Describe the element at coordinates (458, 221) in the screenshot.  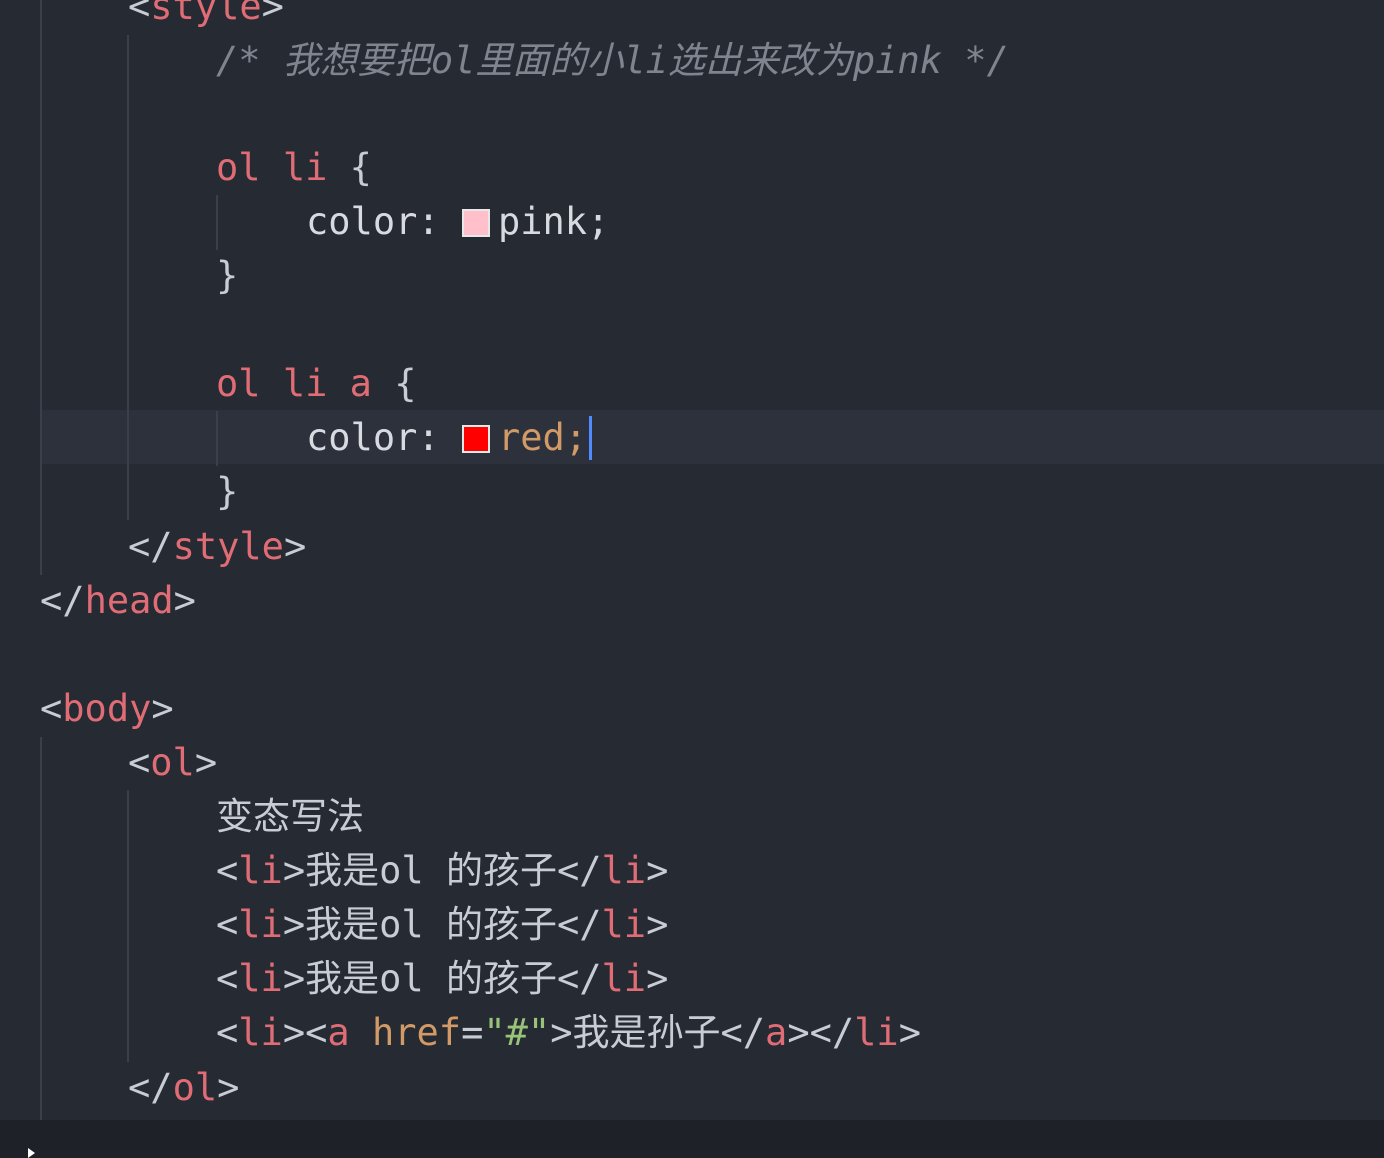
I see `code-line-rule1-declaration: color: pink;` at that location.